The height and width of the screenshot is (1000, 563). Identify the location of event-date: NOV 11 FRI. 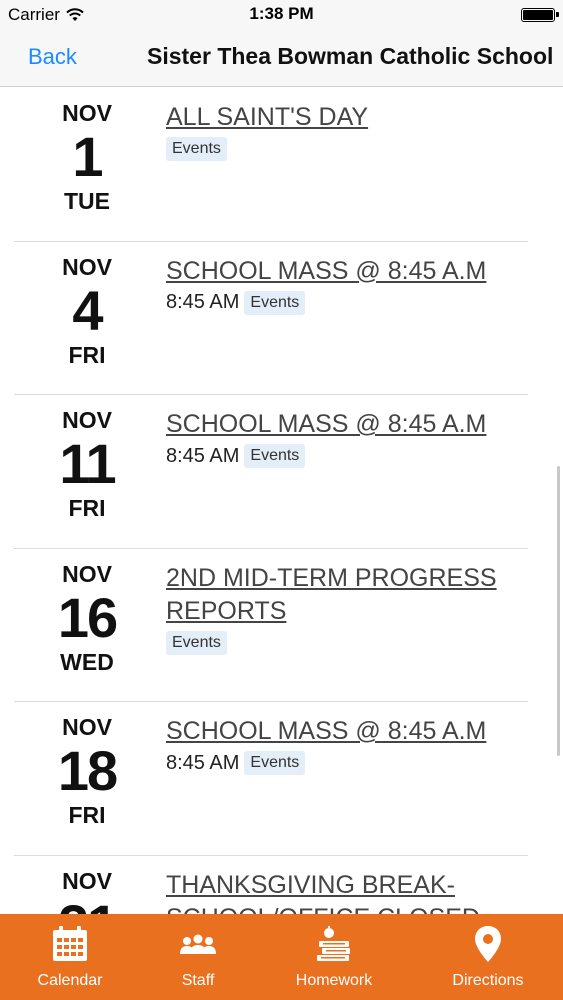
(87, 464).